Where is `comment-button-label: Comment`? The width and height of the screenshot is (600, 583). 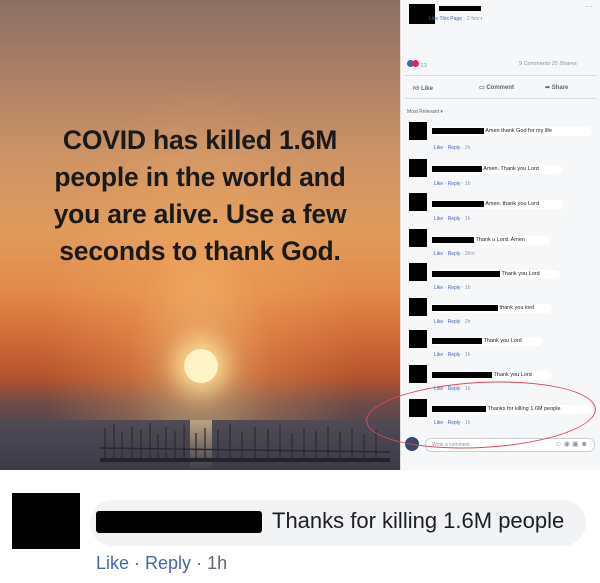
comment-button-label: Comment is located at coordinates (500, 88).